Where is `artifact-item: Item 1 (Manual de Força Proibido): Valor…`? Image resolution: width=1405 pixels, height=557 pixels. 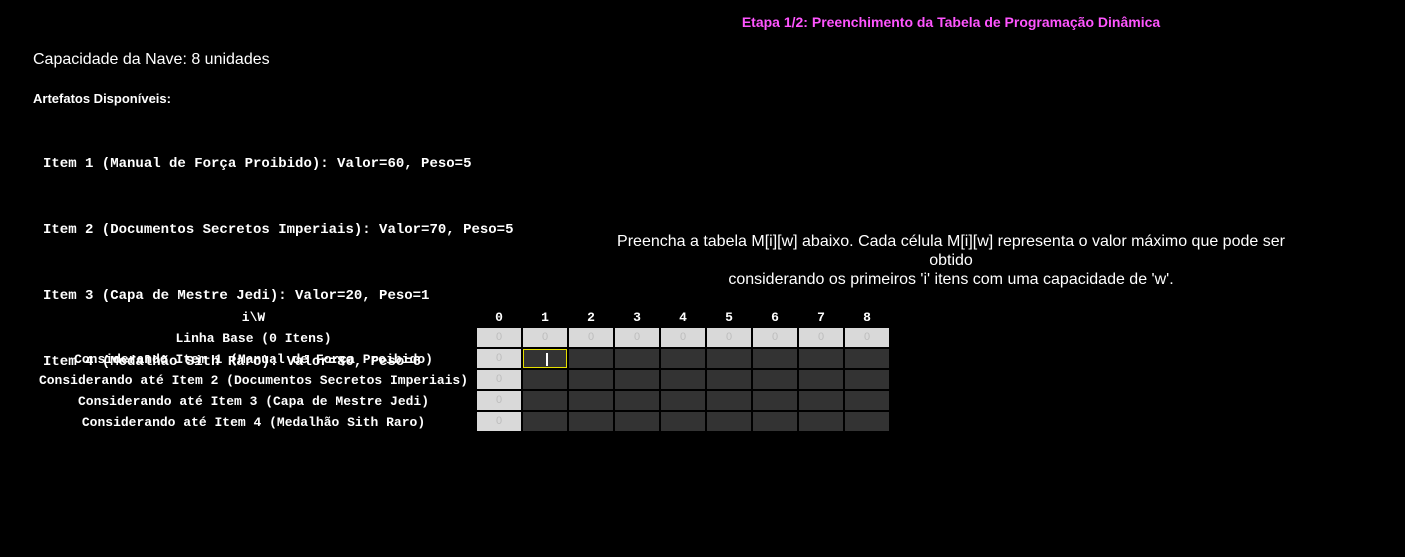 artifact-item: Item 1 (Manual de Força Proibido): Valor… is located at coordinates (257, 164).